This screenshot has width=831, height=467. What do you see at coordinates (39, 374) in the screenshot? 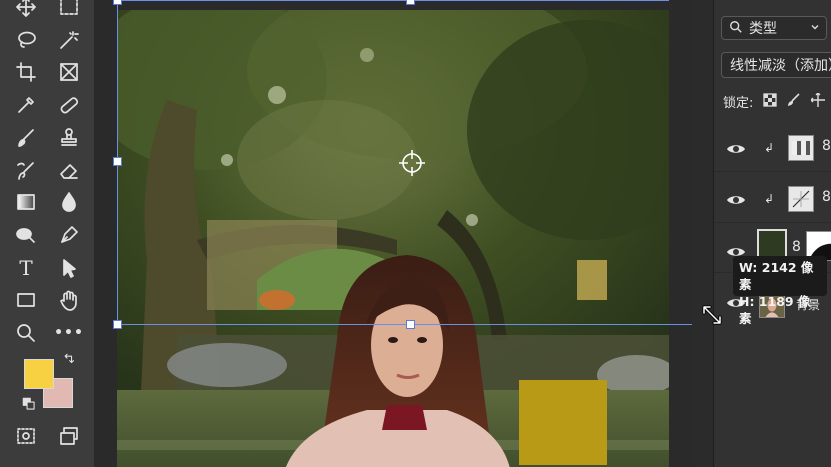
I see `foreground-color-swatch` at bounding box center [39, 374].